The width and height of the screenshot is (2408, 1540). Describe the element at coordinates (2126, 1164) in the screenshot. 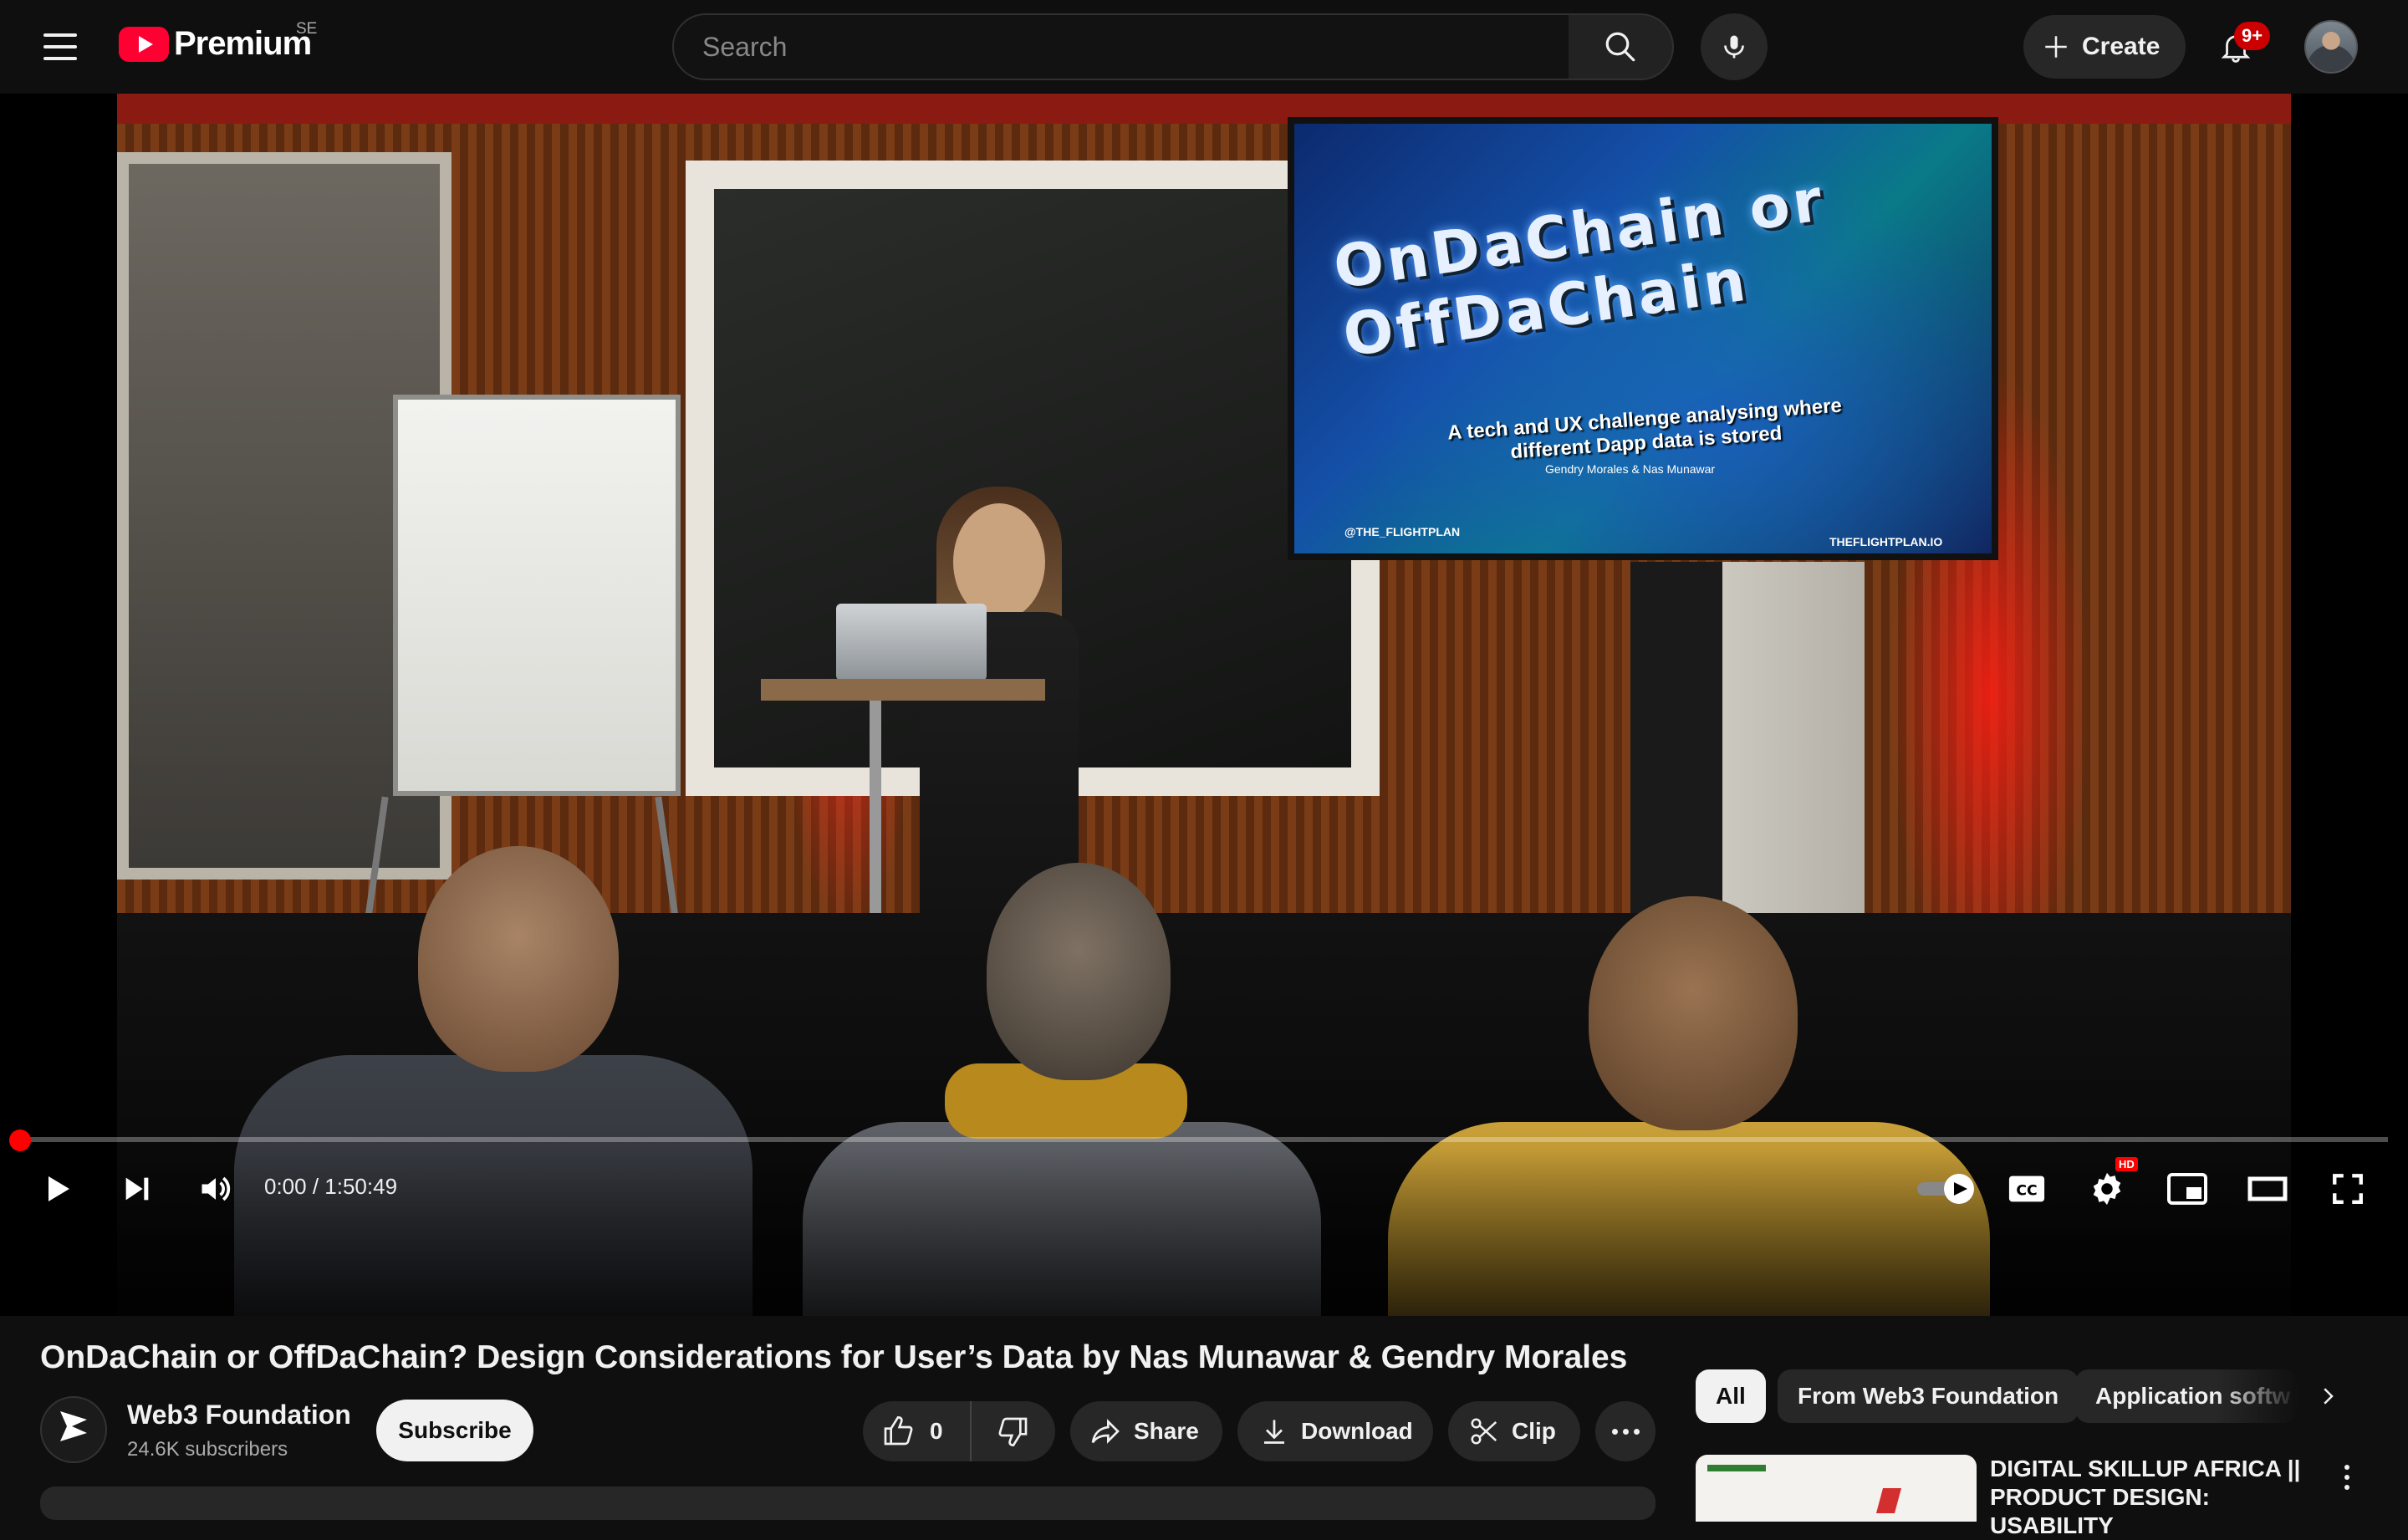

I see `hd-badge: HD` at that location.